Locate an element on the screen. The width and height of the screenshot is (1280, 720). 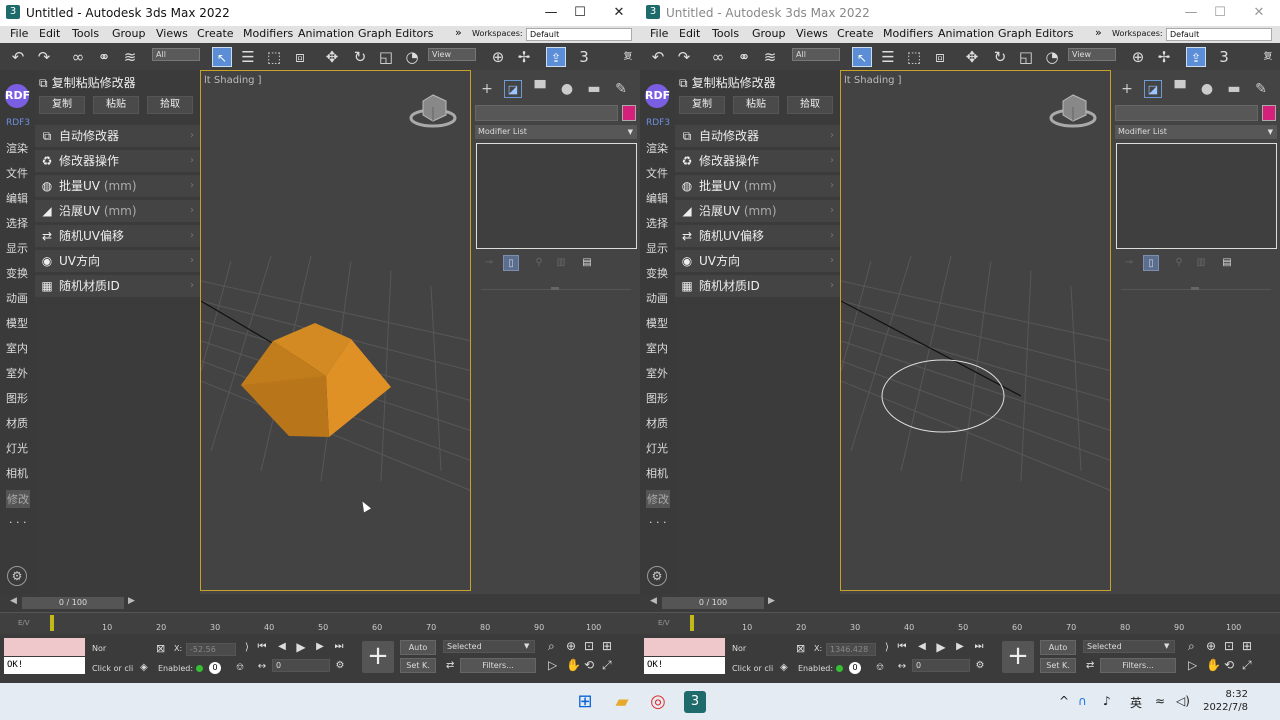
rotate-icon: ↻ is located at coordinates (360, 57).